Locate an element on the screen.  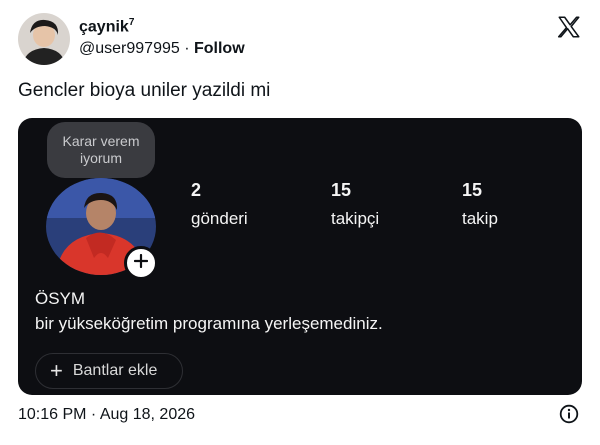
follow-link: Follow is located at coordinates (219, 48).